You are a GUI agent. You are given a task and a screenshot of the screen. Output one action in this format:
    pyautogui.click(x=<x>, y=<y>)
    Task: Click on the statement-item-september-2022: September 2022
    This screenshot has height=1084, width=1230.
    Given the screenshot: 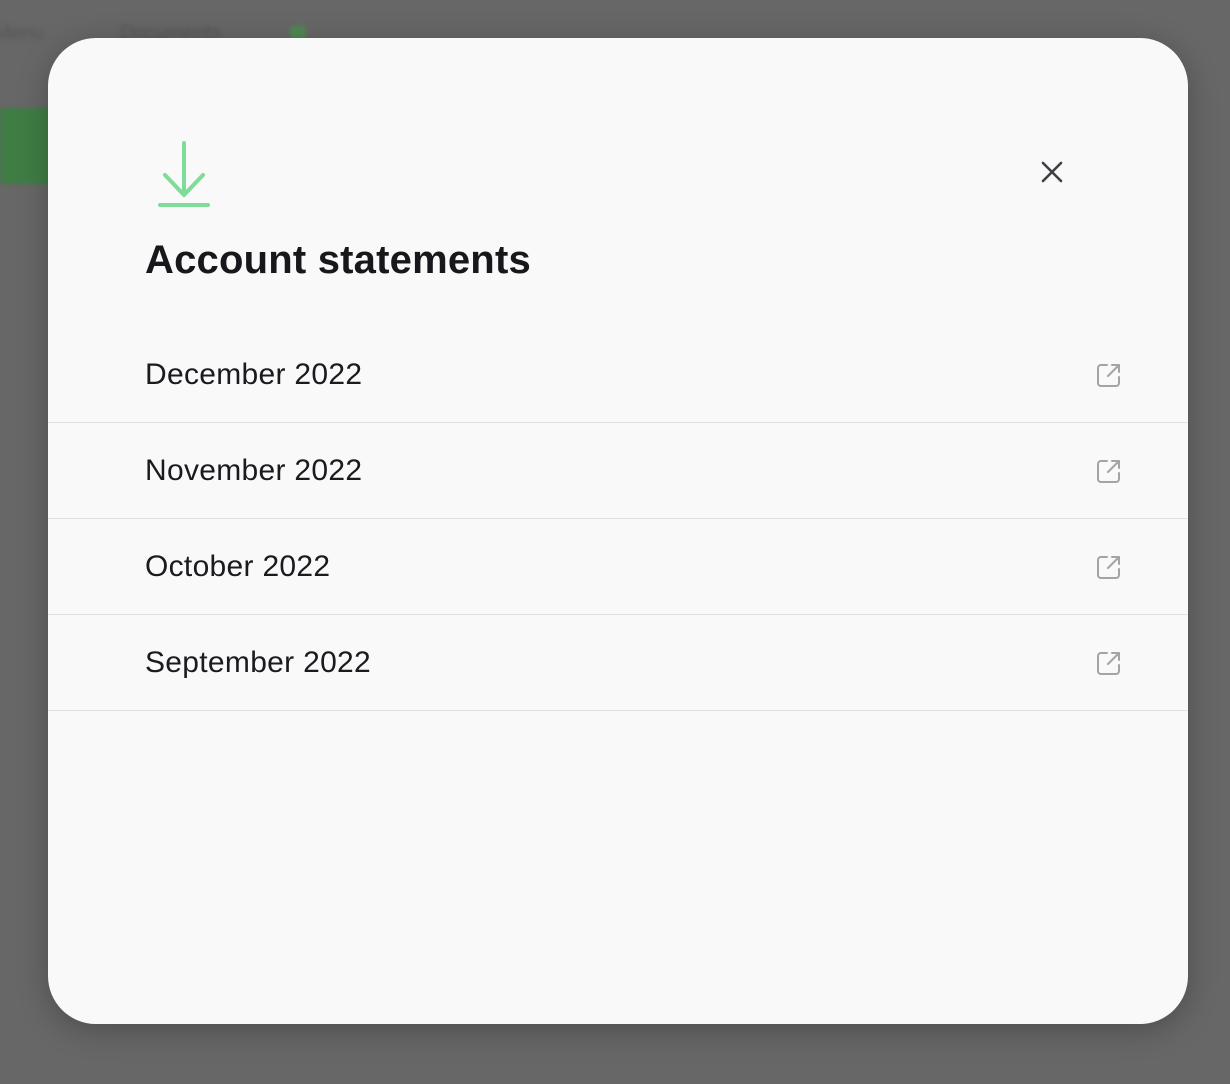 What is the action you would take?
    pyautogui.click(x=618, y=663)
    